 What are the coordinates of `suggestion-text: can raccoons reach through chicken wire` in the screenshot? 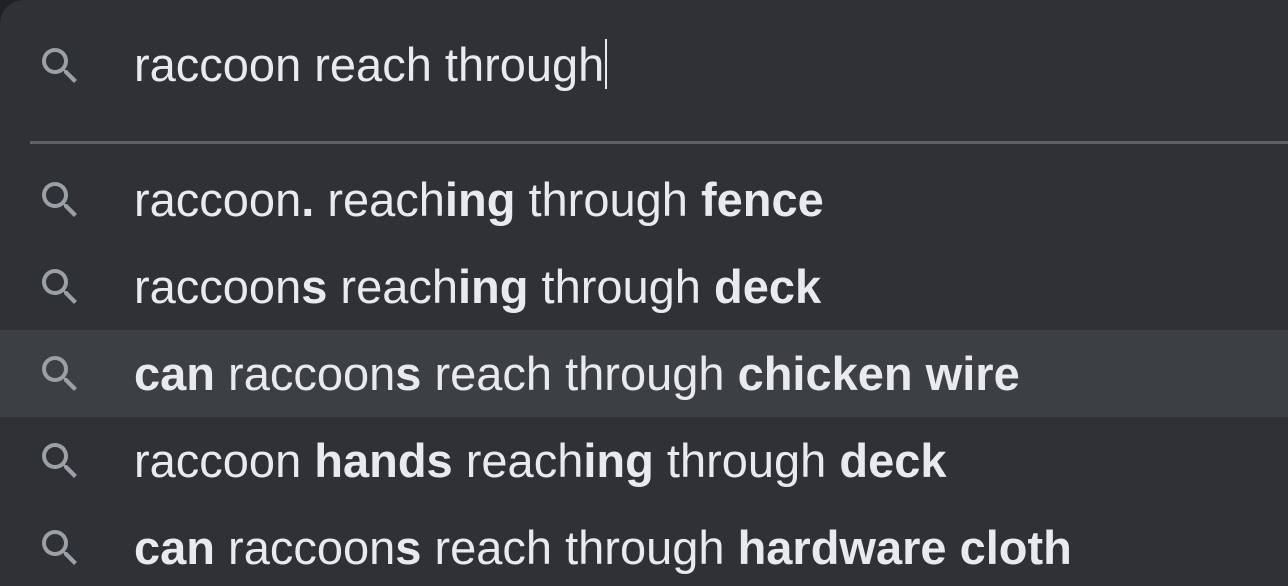 It's located at (577, 373).